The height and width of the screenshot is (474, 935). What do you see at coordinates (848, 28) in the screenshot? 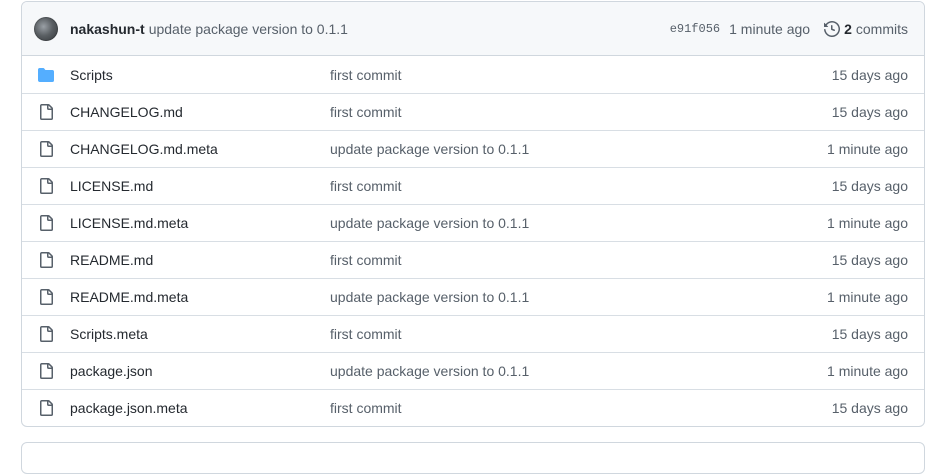
I see `commit-count: 2` at bounding box center [848, 28].